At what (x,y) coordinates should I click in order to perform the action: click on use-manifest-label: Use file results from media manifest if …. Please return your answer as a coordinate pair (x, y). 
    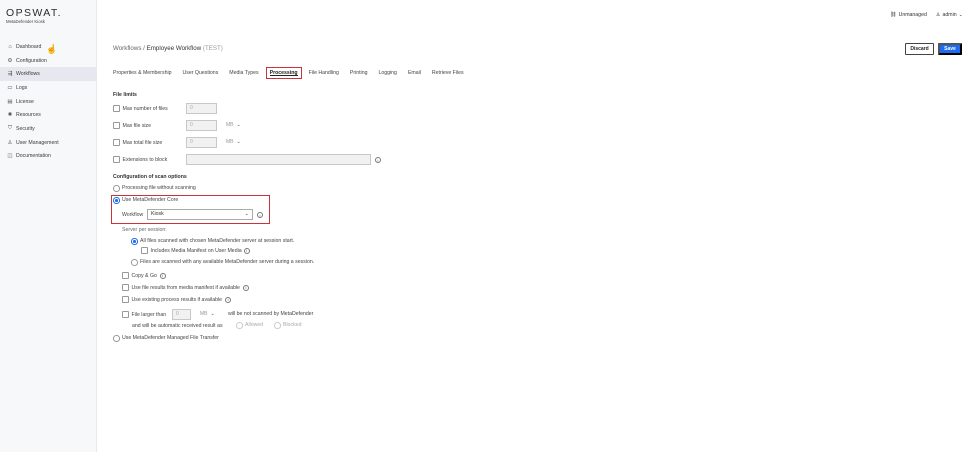
    Looking at the image, I should click on (185, 287).